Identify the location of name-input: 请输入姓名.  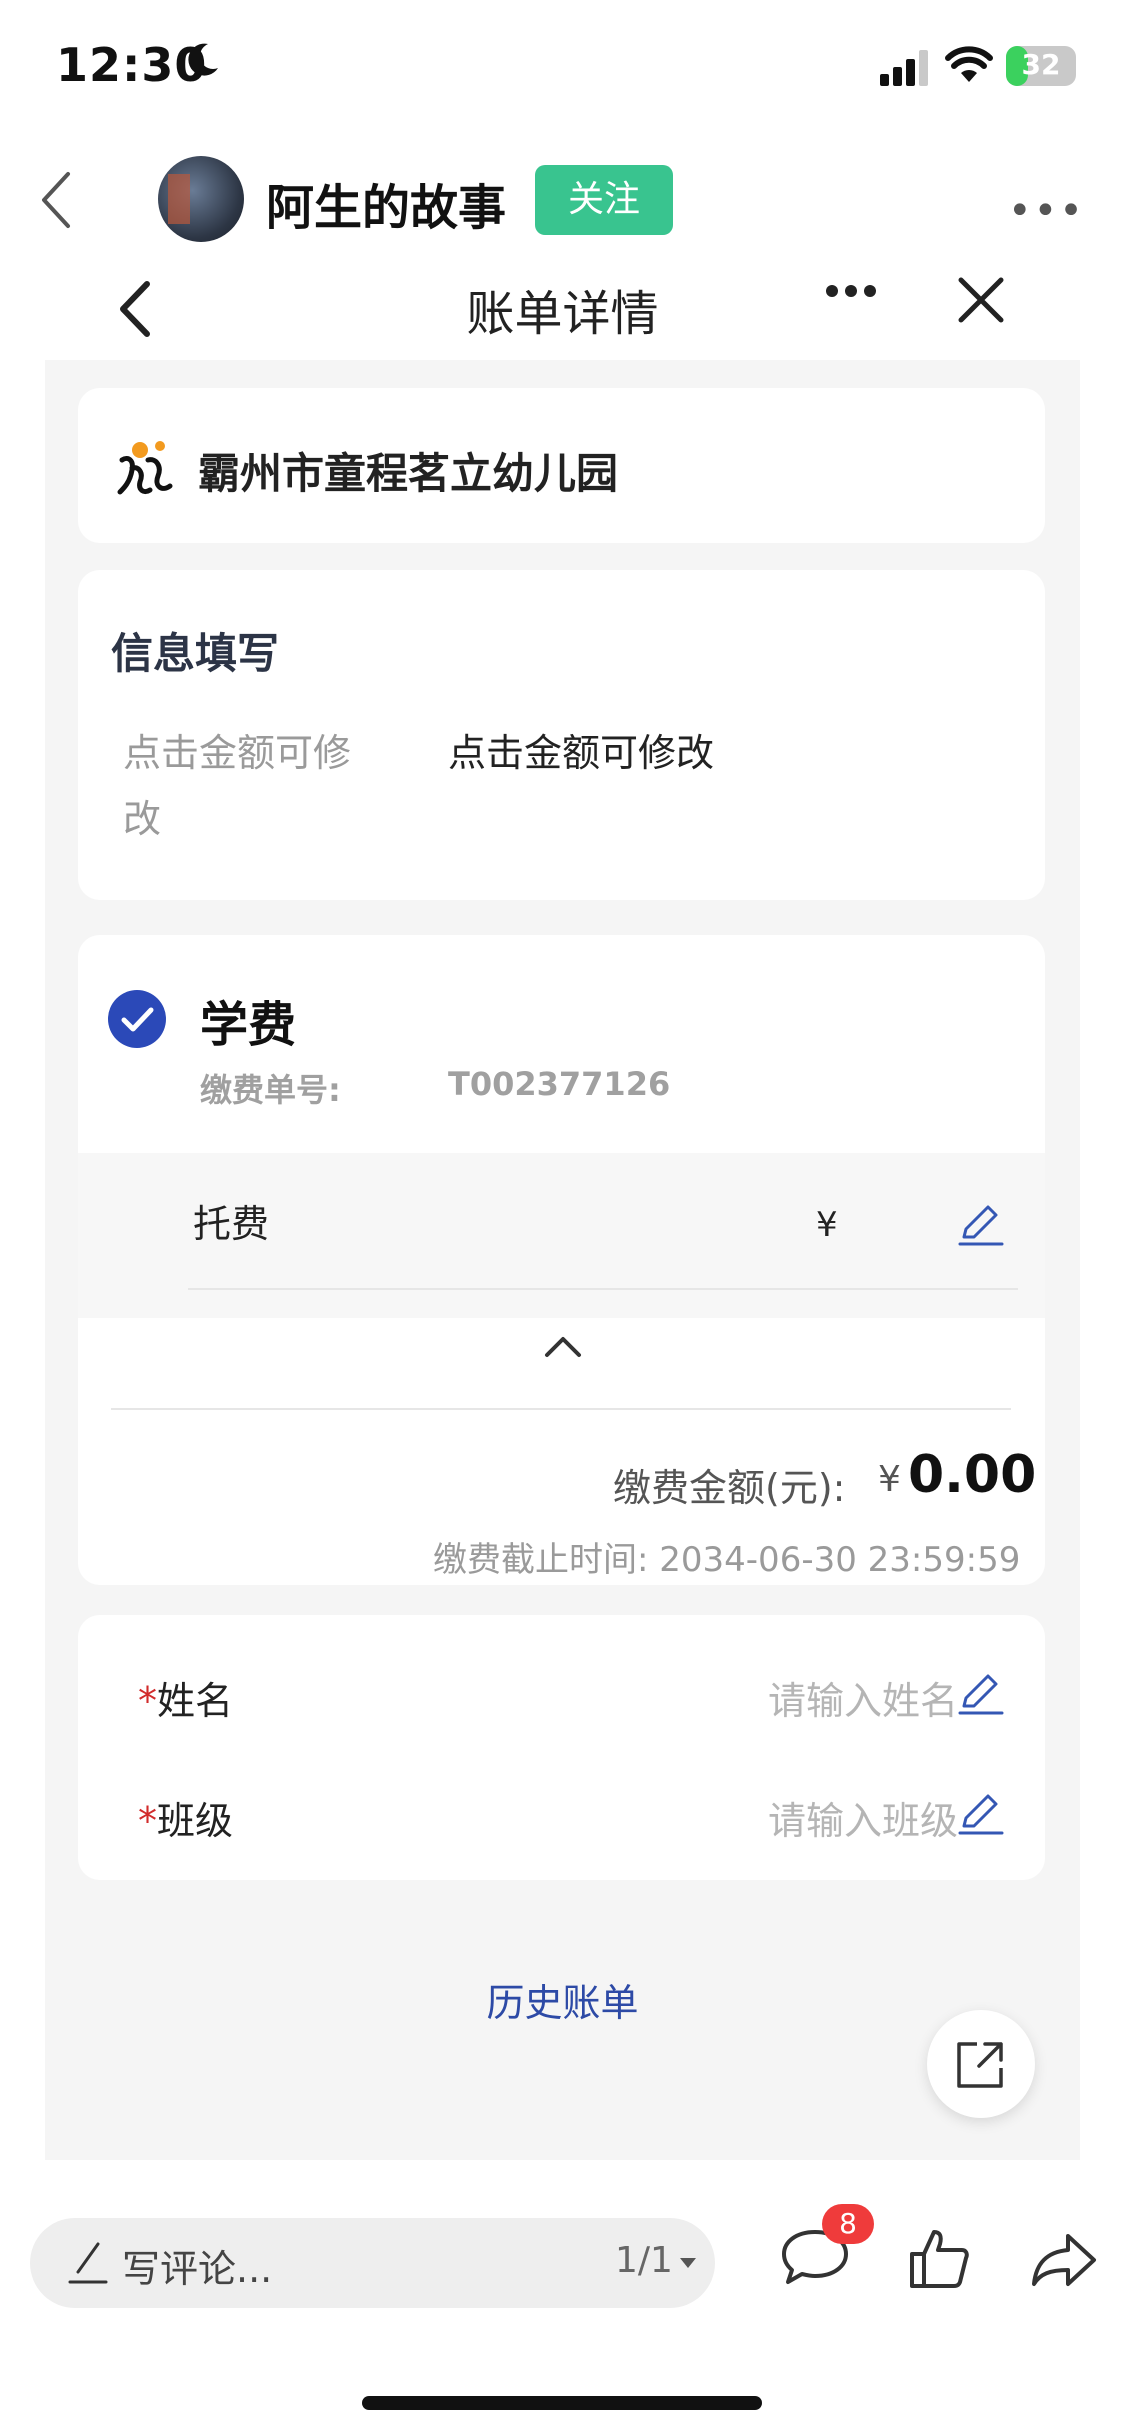
(863, 1697).